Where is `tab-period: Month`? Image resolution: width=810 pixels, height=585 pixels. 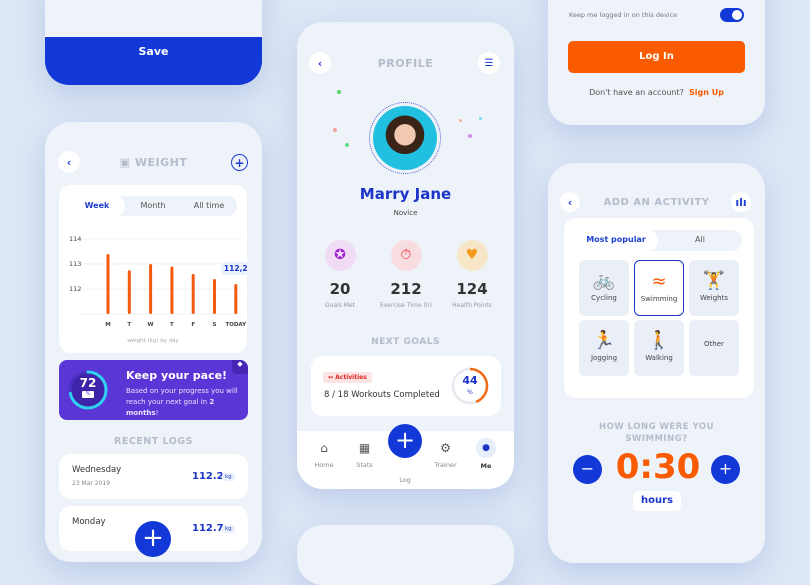 tab-period: Month is located at coordinates (153, 206).